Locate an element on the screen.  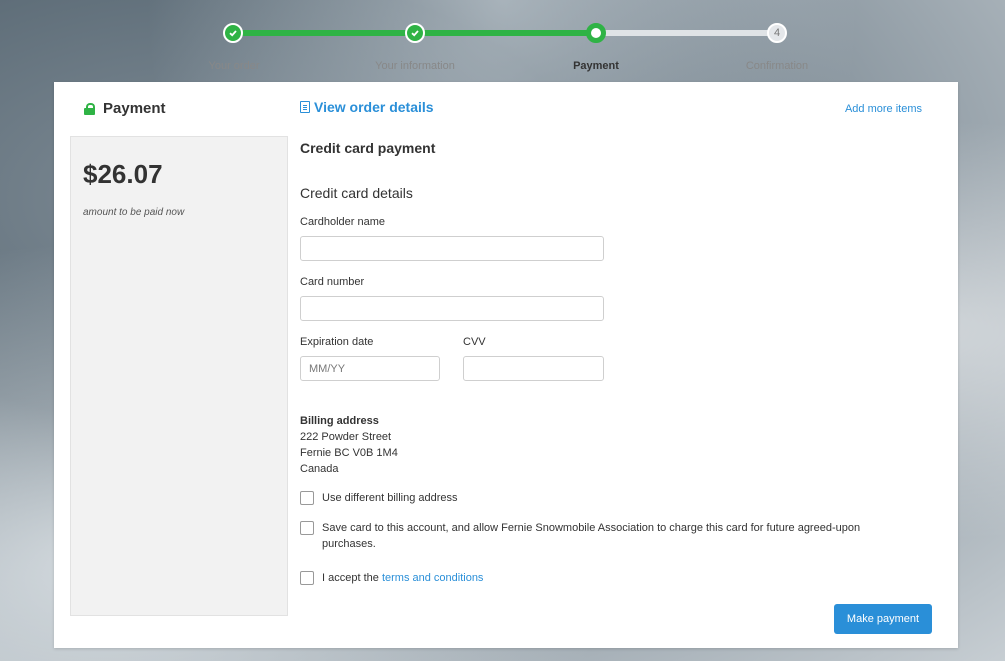
step-payment-current-icon is located at coordinates (596, 33).